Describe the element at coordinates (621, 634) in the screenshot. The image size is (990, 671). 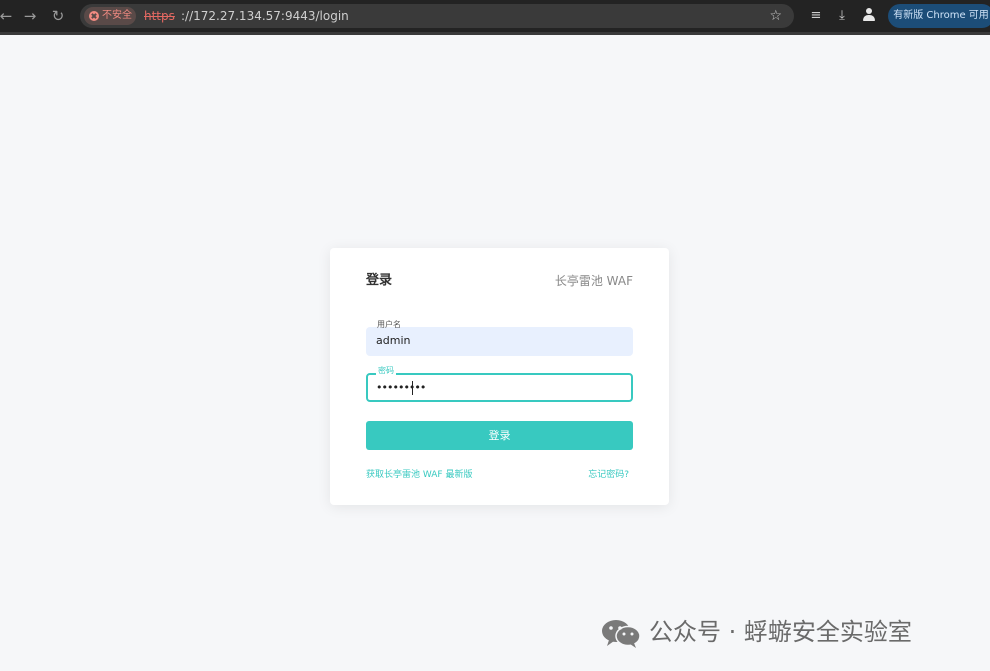
I see `wechat-icon` at that location.